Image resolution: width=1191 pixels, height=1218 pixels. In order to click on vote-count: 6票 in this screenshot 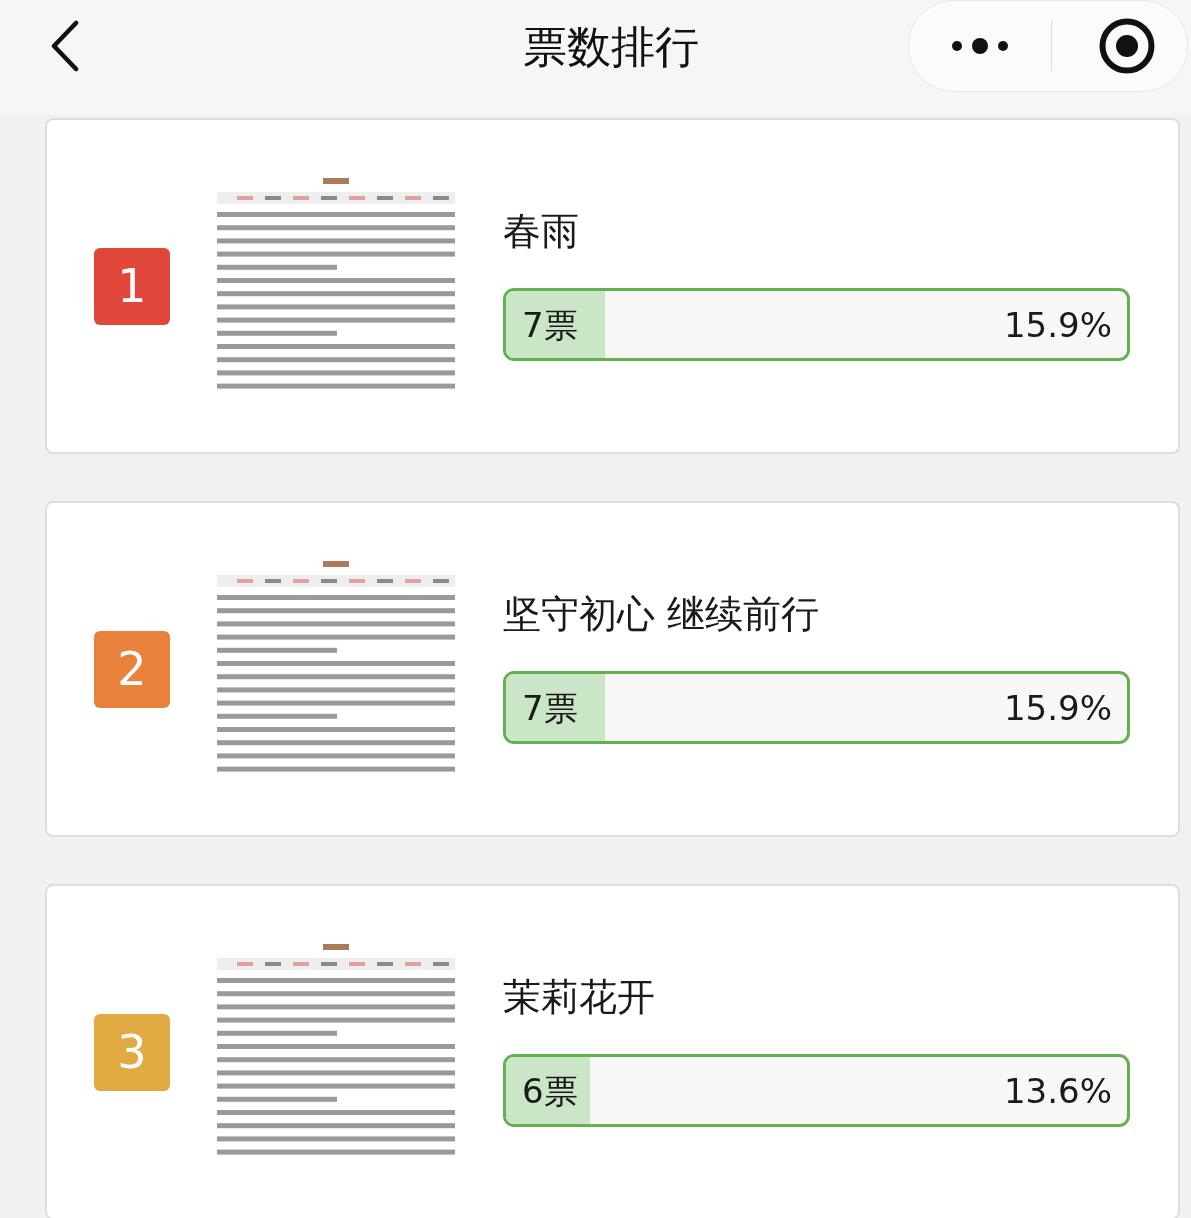, I will do `click(550, 1090)`.